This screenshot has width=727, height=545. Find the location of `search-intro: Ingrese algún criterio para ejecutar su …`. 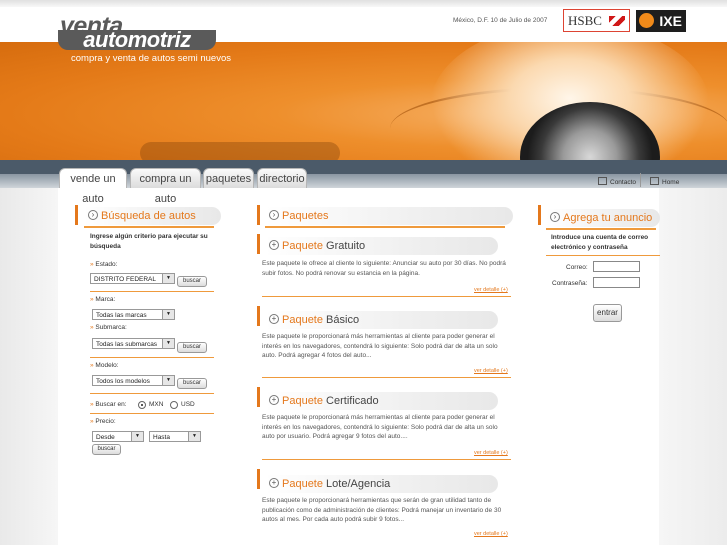

search-intro: Ingrese algún criterio para ejecutar su … is located at coordinates (149, 241).